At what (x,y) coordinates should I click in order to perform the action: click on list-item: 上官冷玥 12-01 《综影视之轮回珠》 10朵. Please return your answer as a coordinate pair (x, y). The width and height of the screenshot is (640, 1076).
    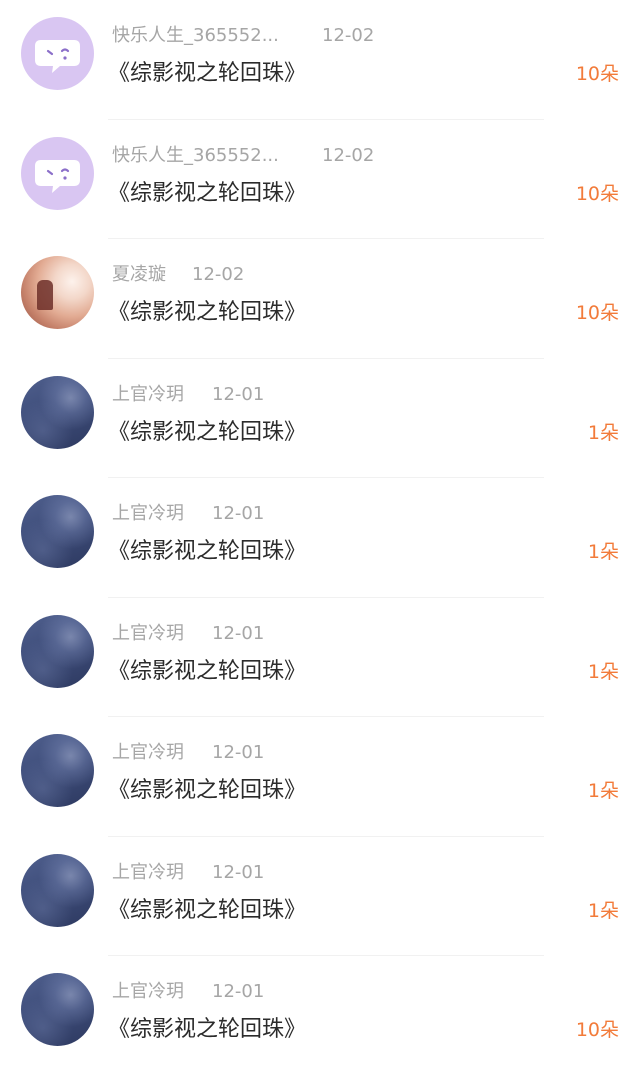
    Looking at the image, I should click on (320, 1016).